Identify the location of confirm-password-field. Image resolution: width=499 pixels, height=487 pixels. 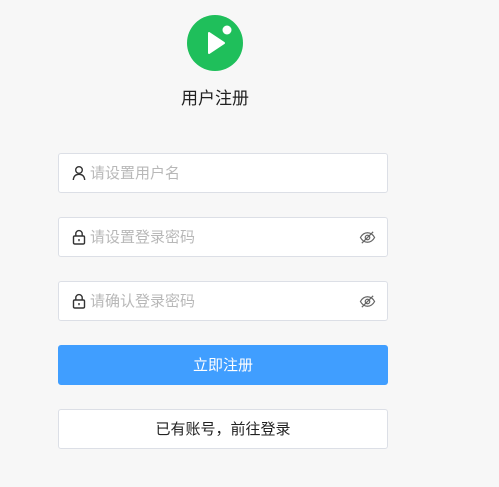
(223, 301).